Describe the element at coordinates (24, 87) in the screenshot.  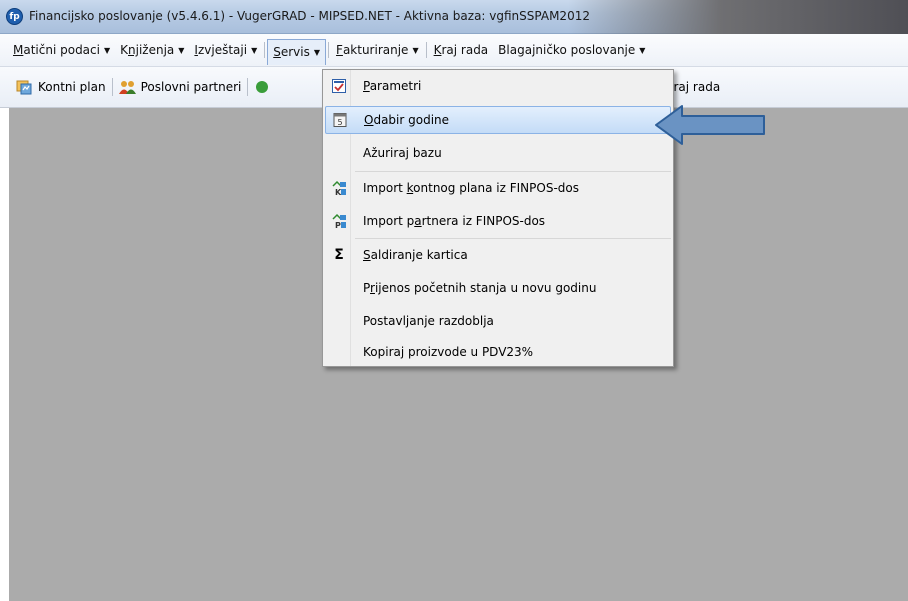
I see `chart-of-accounts-icon` at that location.